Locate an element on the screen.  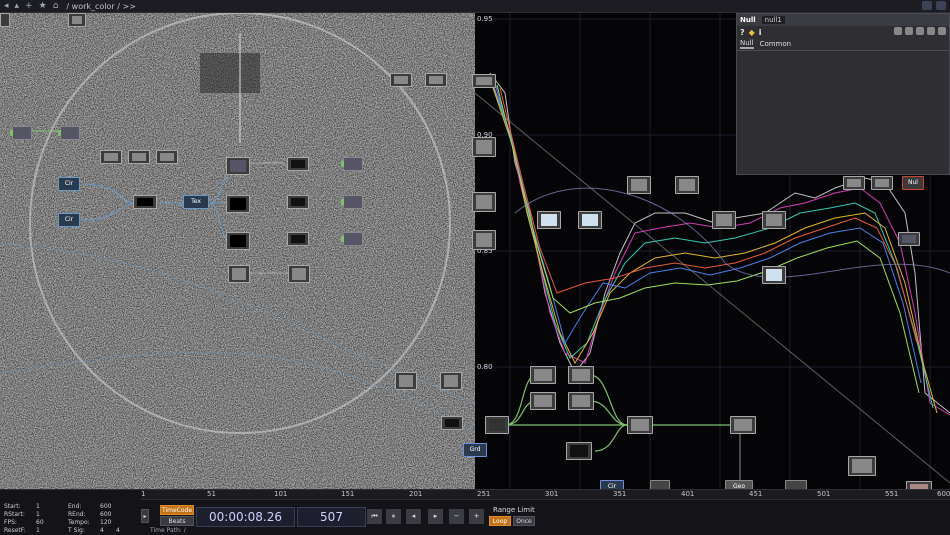
resetf-value: 1 is located at coordinates (38, 530).